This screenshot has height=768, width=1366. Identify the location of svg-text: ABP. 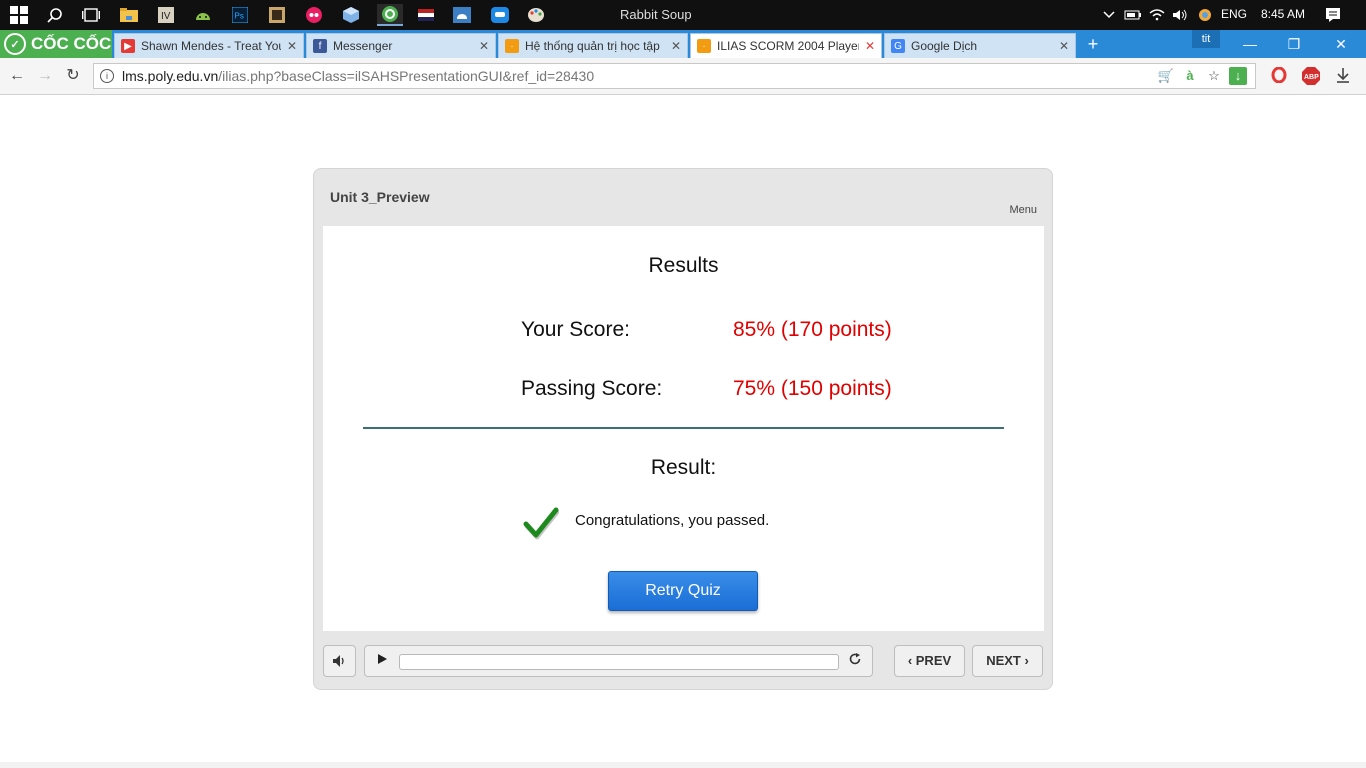
(1311, 77).